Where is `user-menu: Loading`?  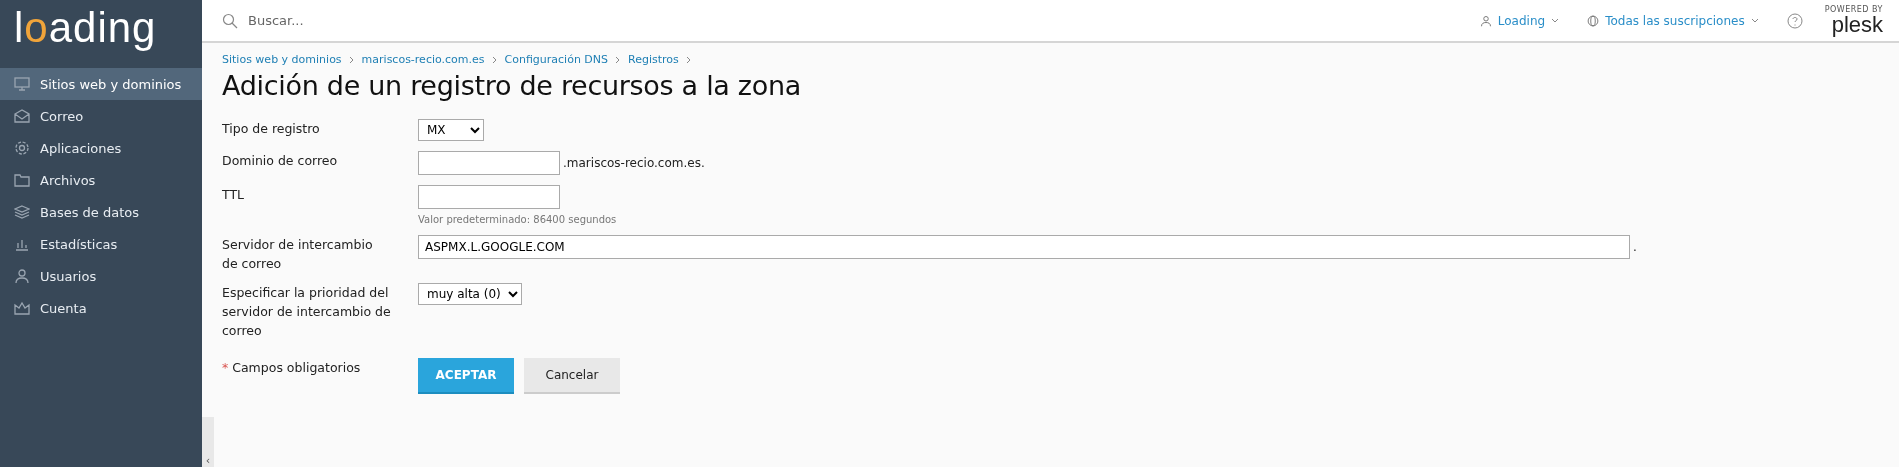
user-menu: Loading is located at coordinates (1519, 20).